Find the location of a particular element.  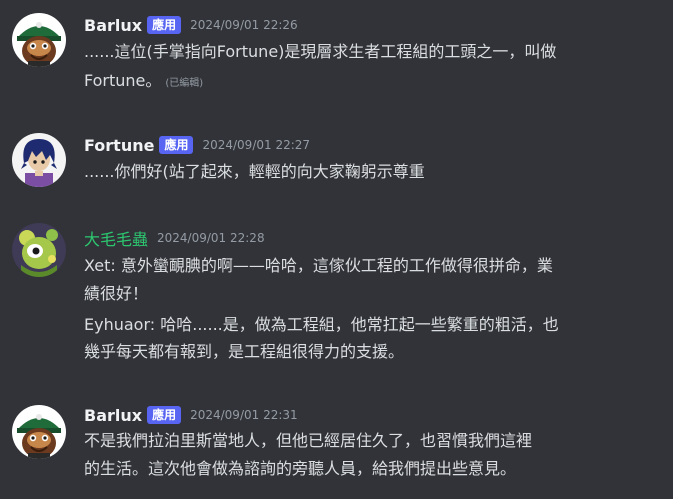

message-text: ......你們好(站了起來，輕輕的向大家鞠躬示尊重 is located at coordinates (254, 171).